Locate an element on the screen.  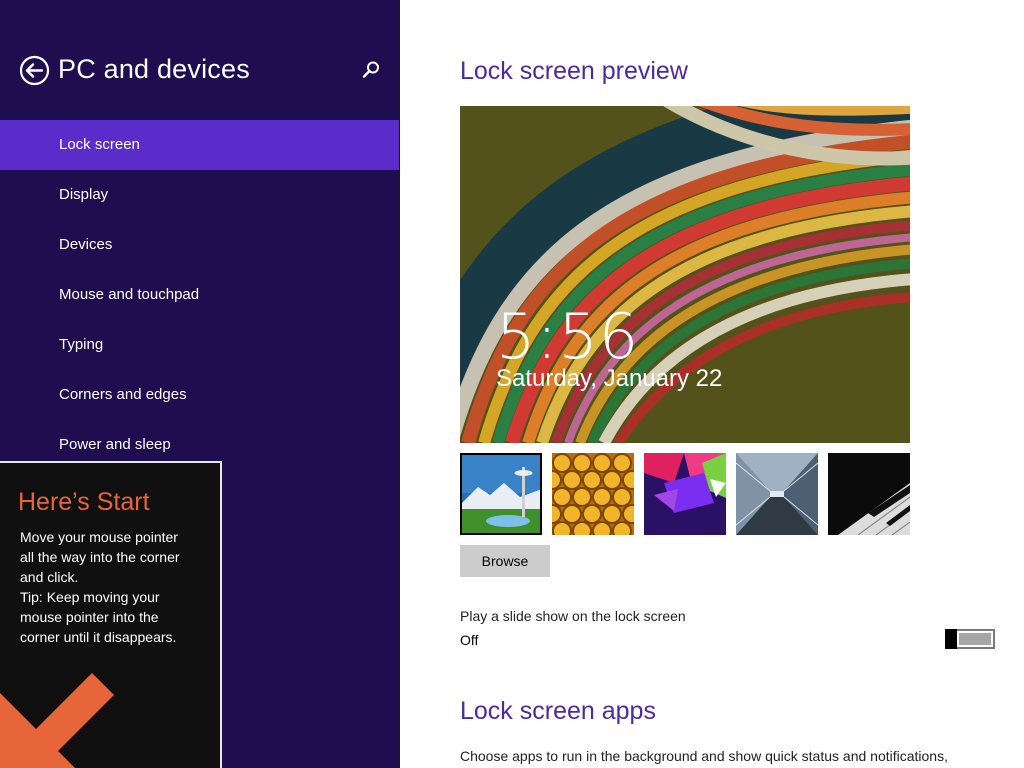
page-title: PC and devices is located at coordinates (154, 69).